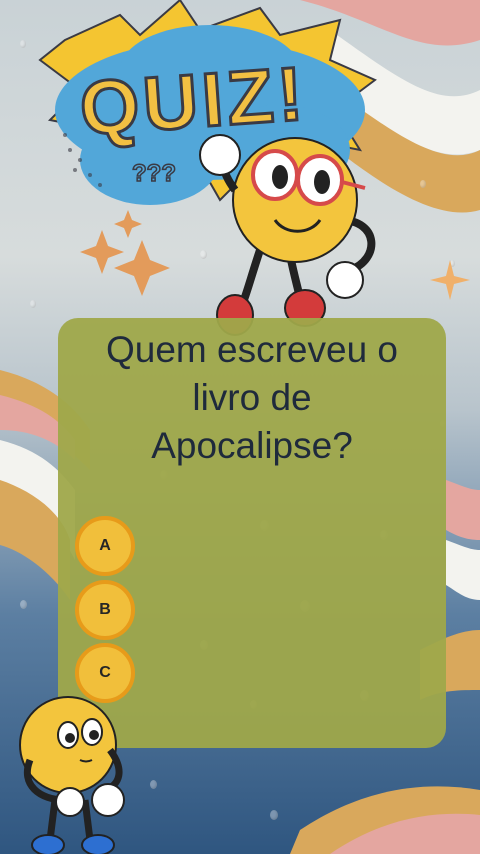  What do you see at coordinates (252, 445) in the screenshot?
I see `question-line-3: Apocalipse?` at bounding box center [252, 445].